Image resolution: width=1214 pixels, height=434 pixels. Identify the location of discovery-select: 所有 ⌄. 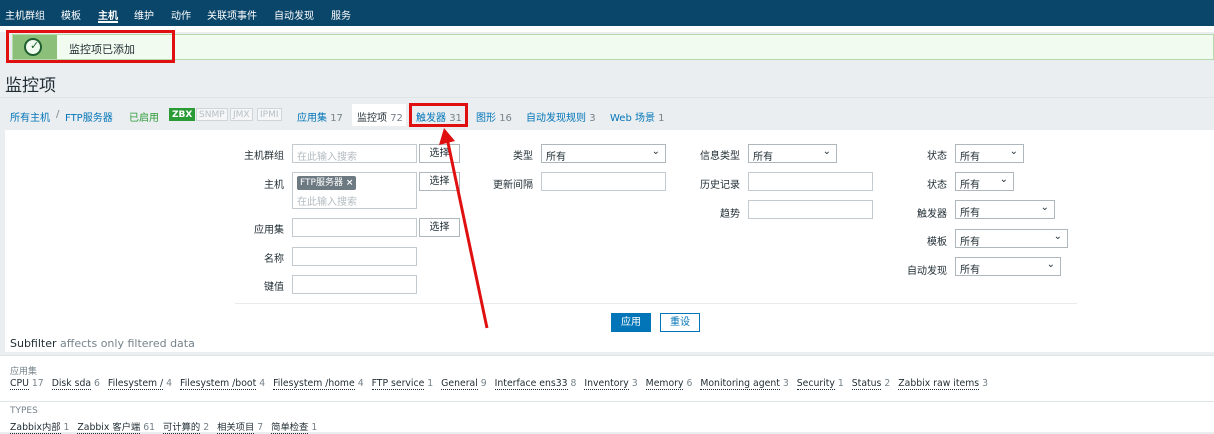
(1008, 266).